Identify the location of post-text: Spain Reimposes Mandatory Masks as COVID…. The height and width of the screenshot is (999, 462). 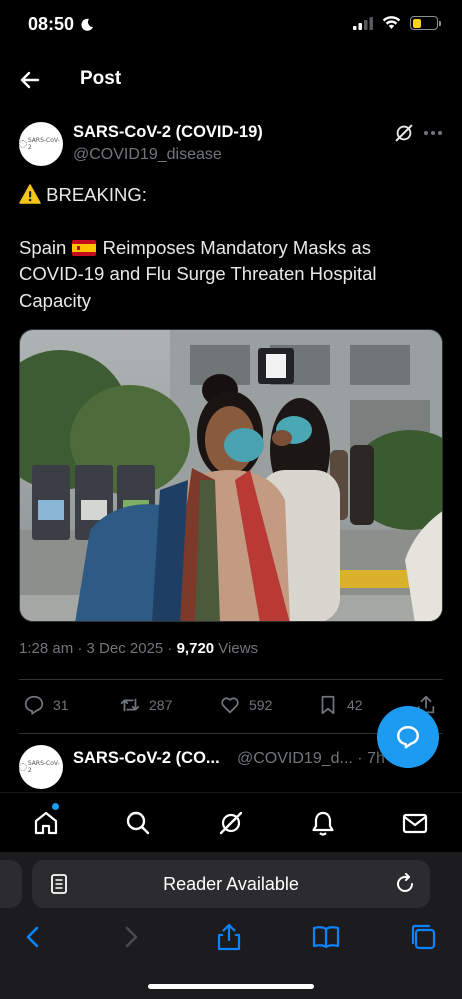
(229, 275).